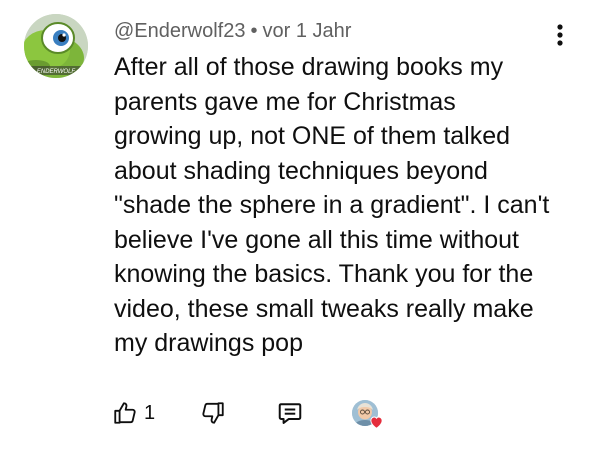 This screenshot has width=600, height=452. What do you see at coordinates (324, 274) in the screenshot?
I see `comment-line: knowing the basics. Thank you for the` at bounding box center [324, 274].